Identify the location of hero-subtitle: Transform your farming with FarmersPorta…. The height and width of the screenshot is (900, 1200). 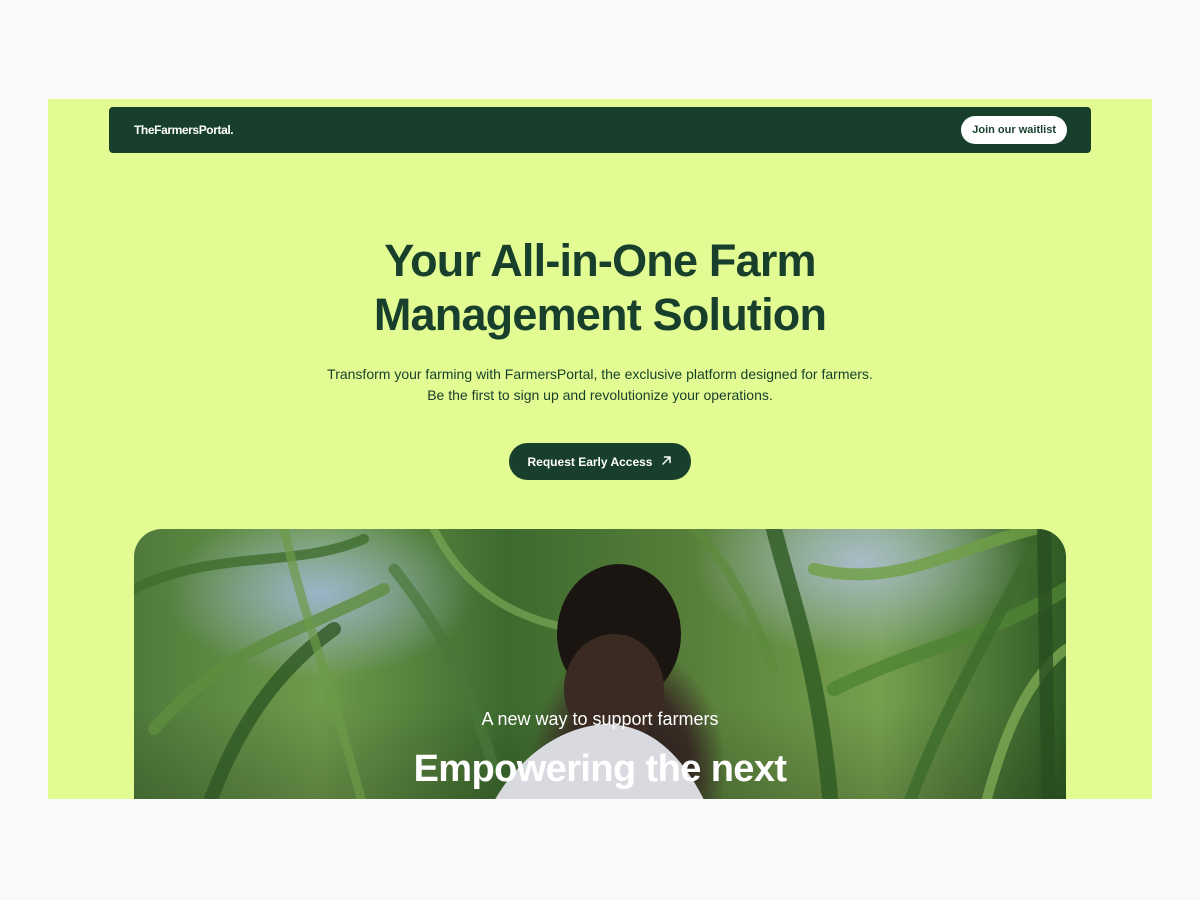
(600, 384).